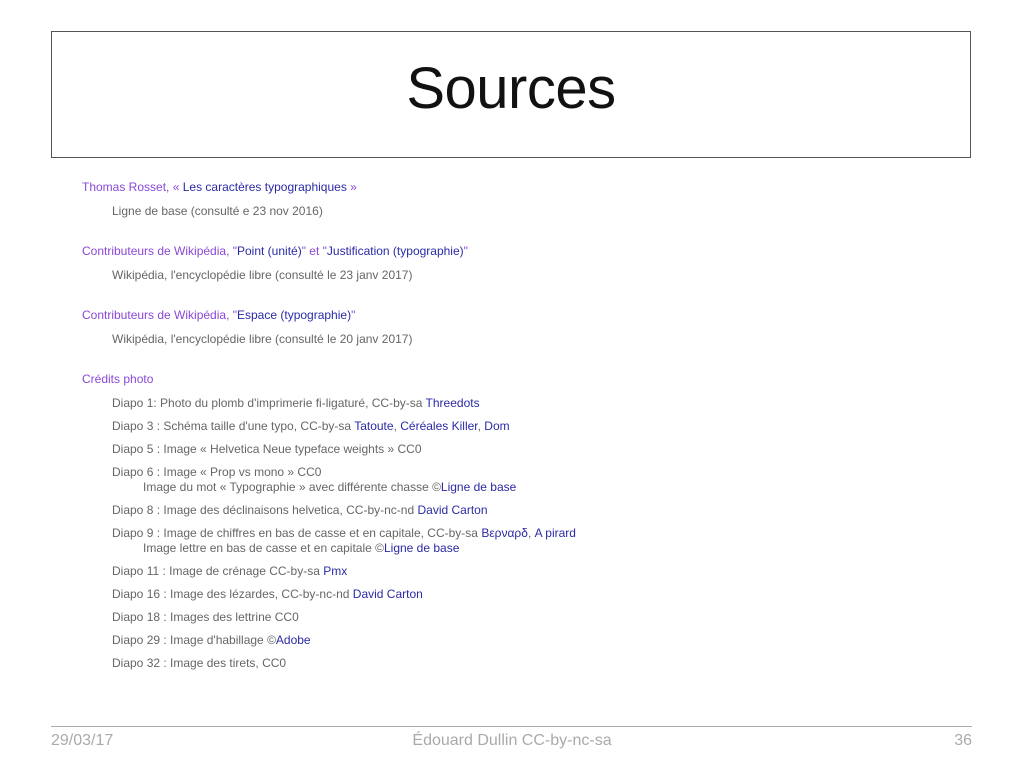  Describe the element at coordinates (547, 617) in the screenshot. I see `credit-line: Diapo 18 : Images des lettrine CC0` at that location.